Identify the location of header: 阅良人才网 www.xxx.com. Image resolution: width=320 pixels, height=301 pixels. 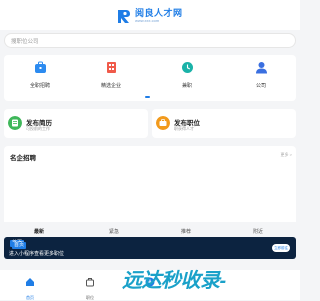
(150, 15).